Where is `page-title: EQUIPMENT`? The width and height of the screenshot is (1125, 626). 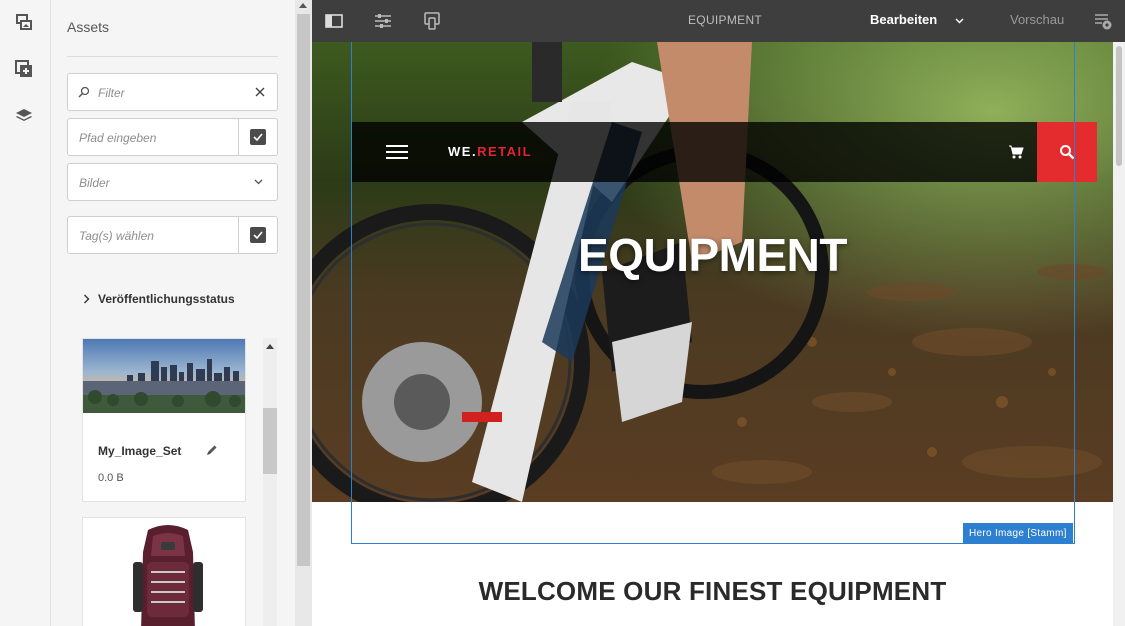 page-title: EQUIPMENT is located at coordinates (725, 20).